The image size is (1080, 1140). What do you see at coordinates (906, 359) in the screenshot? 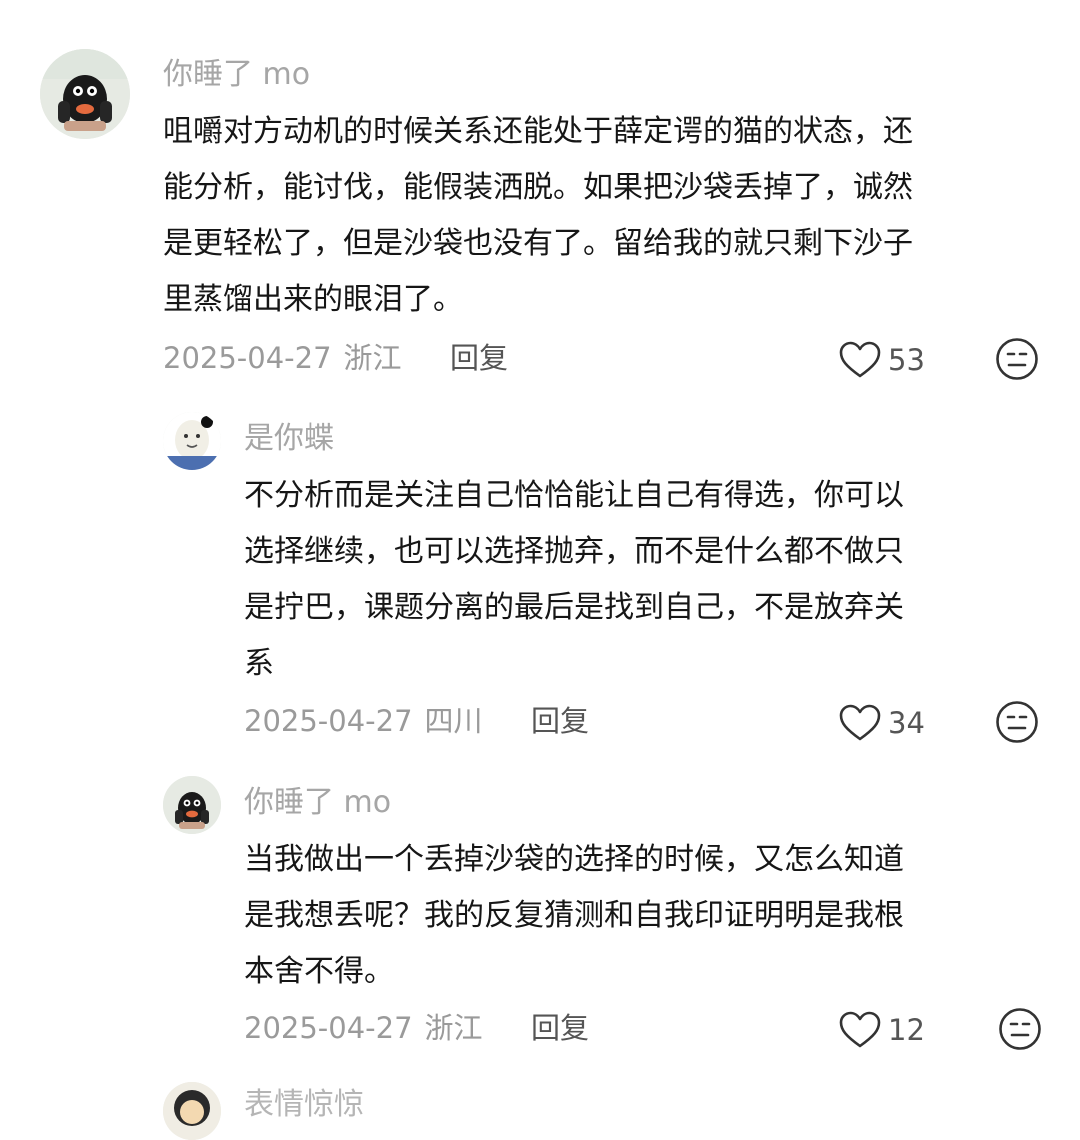
I see `like-count: 53` at bounding box center [906, 359].